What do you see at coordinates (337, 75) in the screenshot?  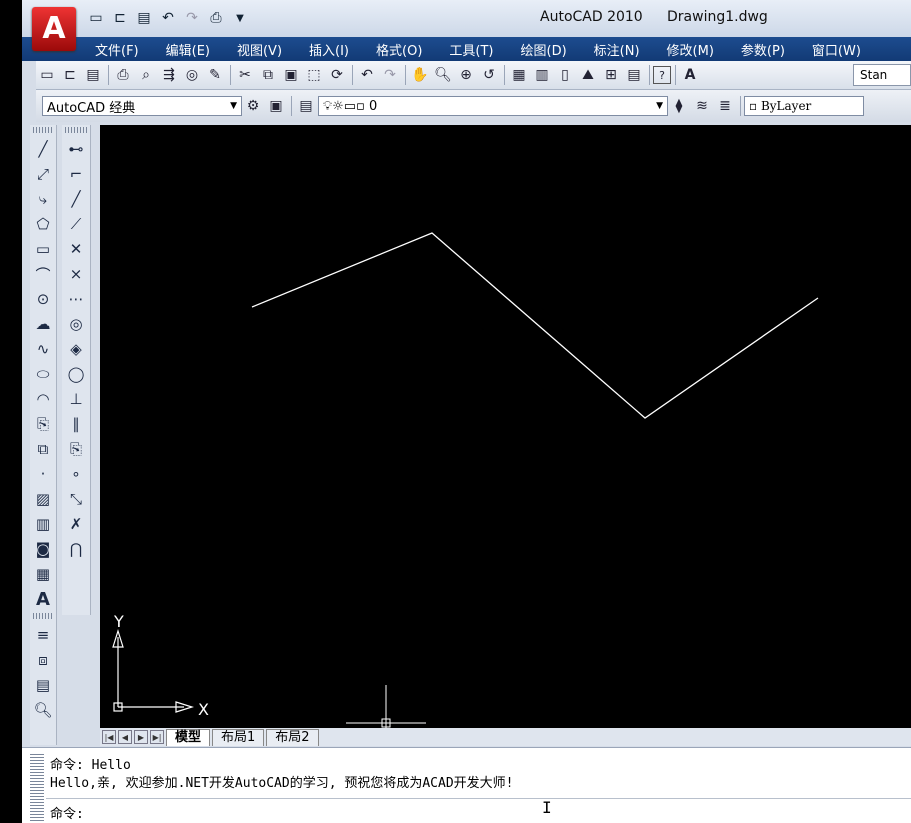 I see `block-editor-icon: ⟳` at bounding box center [337, 75].